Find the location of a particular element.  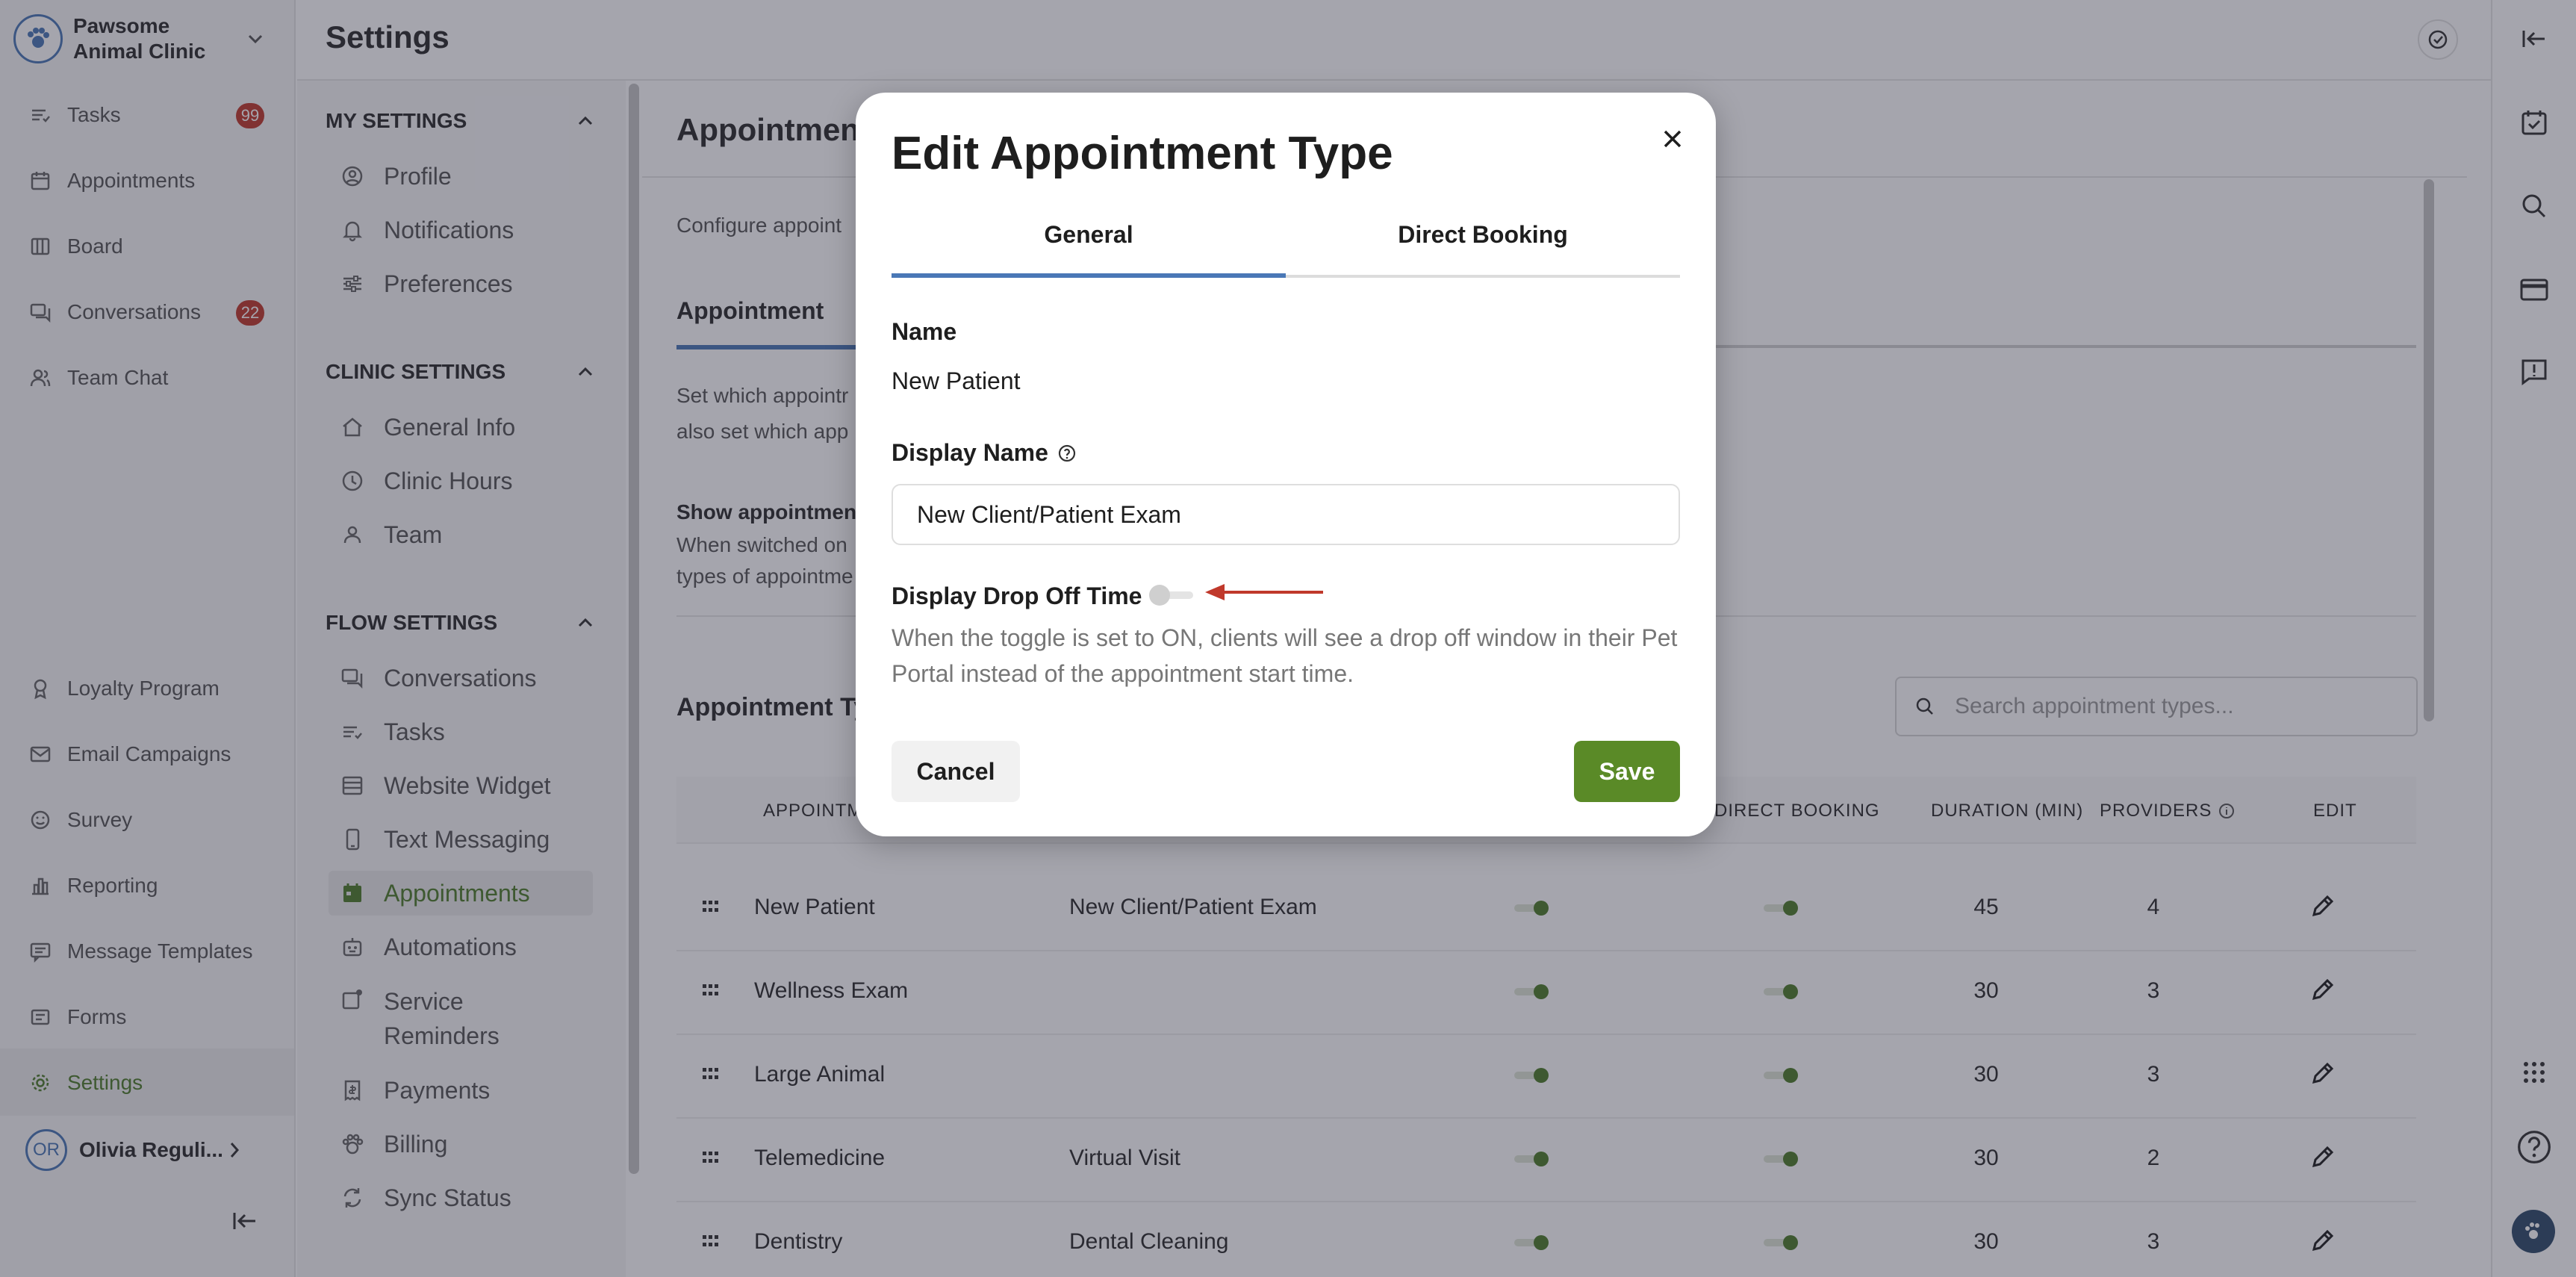

close-button is located at coordinates (1672, 138).